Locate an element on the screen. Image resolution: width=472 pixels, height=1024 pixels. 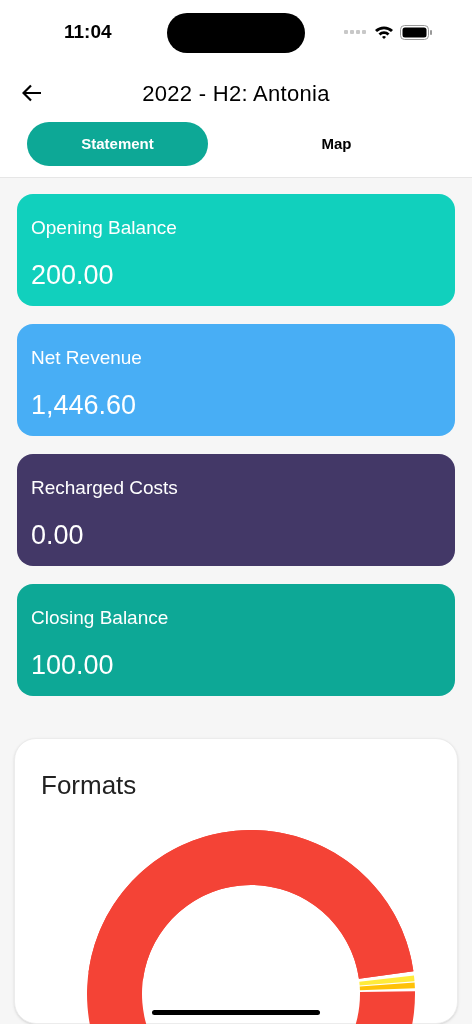
balance-label: Net Revenue is located at coordinates (86, 358).